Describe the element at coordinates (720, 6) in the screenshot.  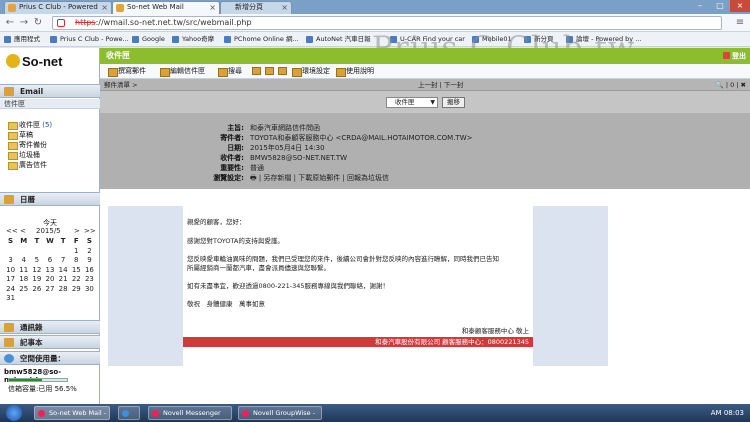
I see `maximize-icon: □` at that location.